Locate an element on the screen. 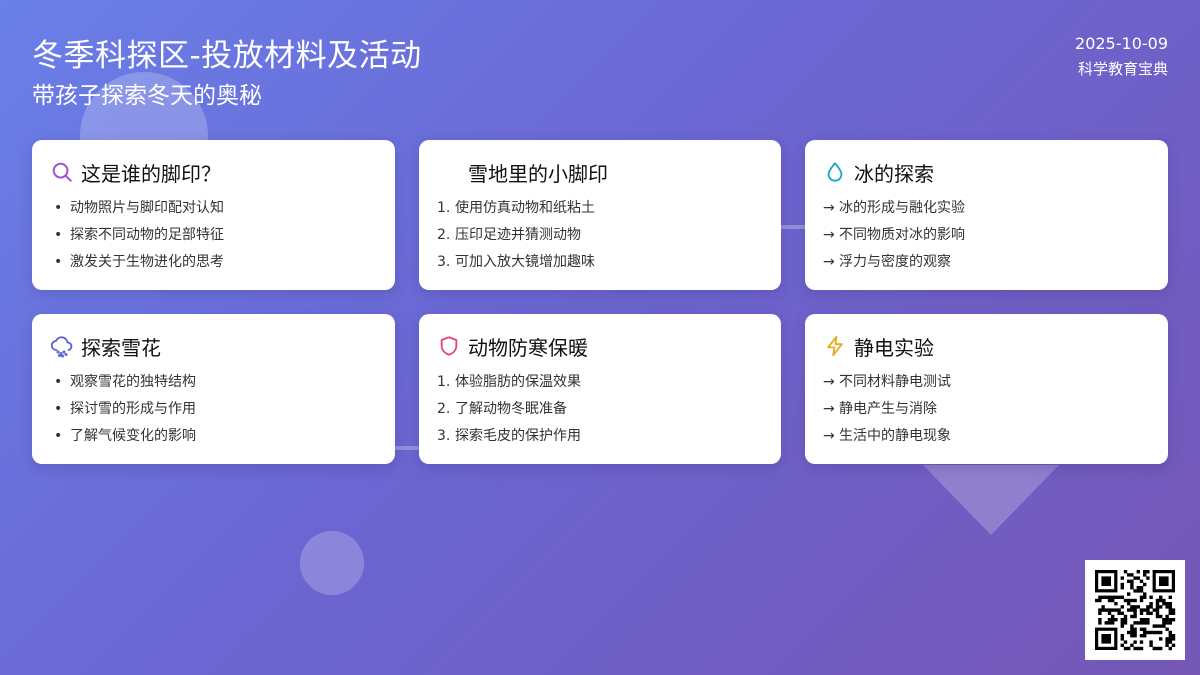 Image resolution: width=1200 pixels, height=675 pixels. card-list: → 不同材料静电测试 → 静电产生与消除 → 生活中的静电现象 is located at coordinates (887, 413).